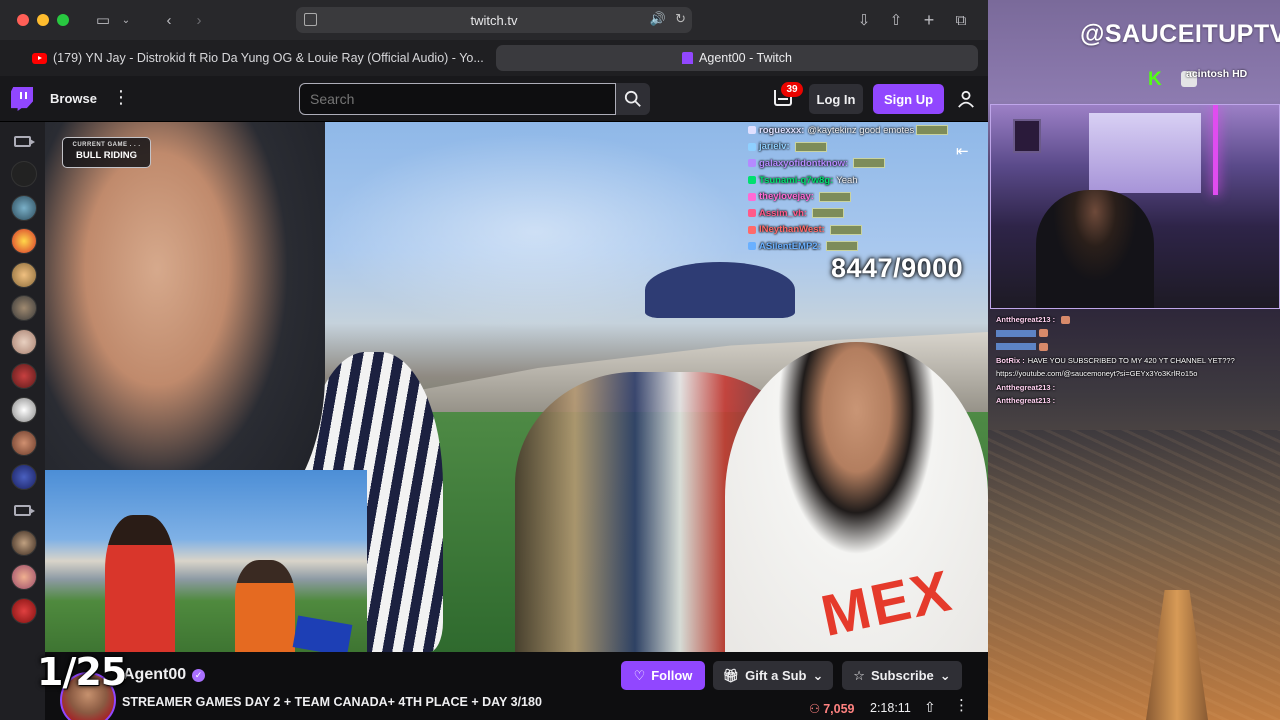 The height and width of the screenshot is (720, 1280). I want to click on minimize-window-button, so click(43, 20).